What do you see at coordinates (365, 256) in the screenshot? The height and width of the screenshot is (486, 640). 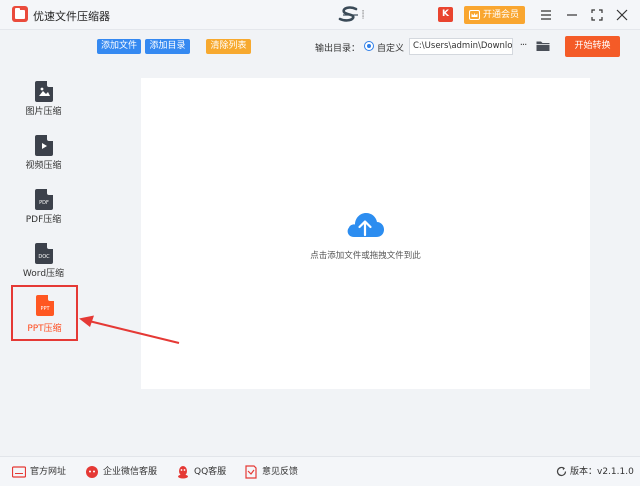 I see `drop-hint: 点击添加文件或拖拽文件到此` at bounding box center [365, 256].